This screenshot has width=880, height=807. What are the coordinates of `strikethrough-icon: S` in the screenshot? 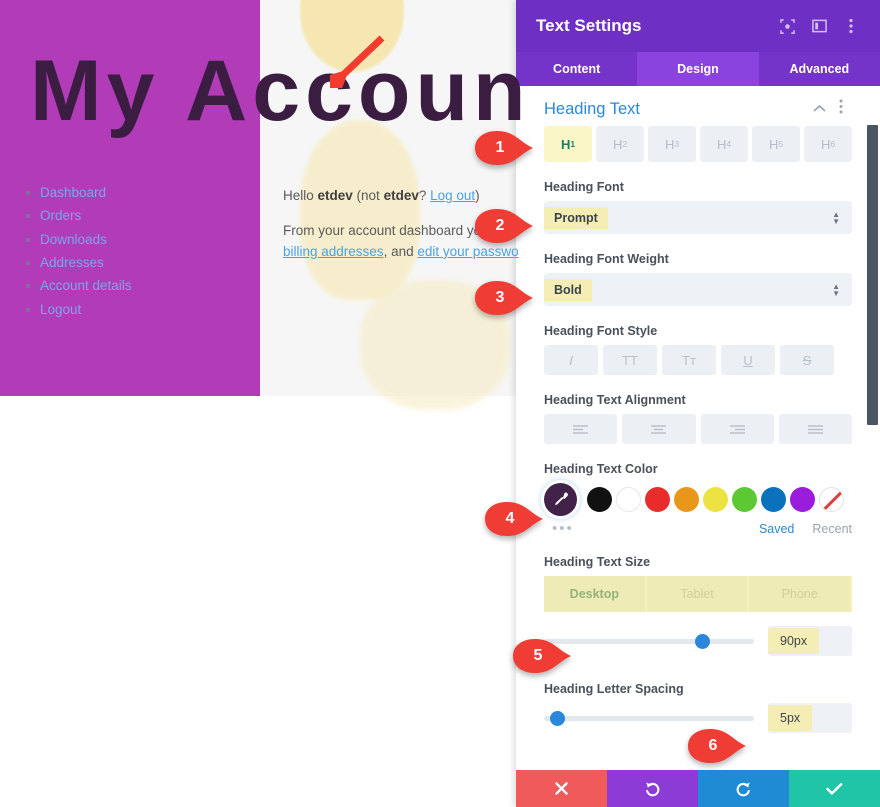 It's located at (807, 360).